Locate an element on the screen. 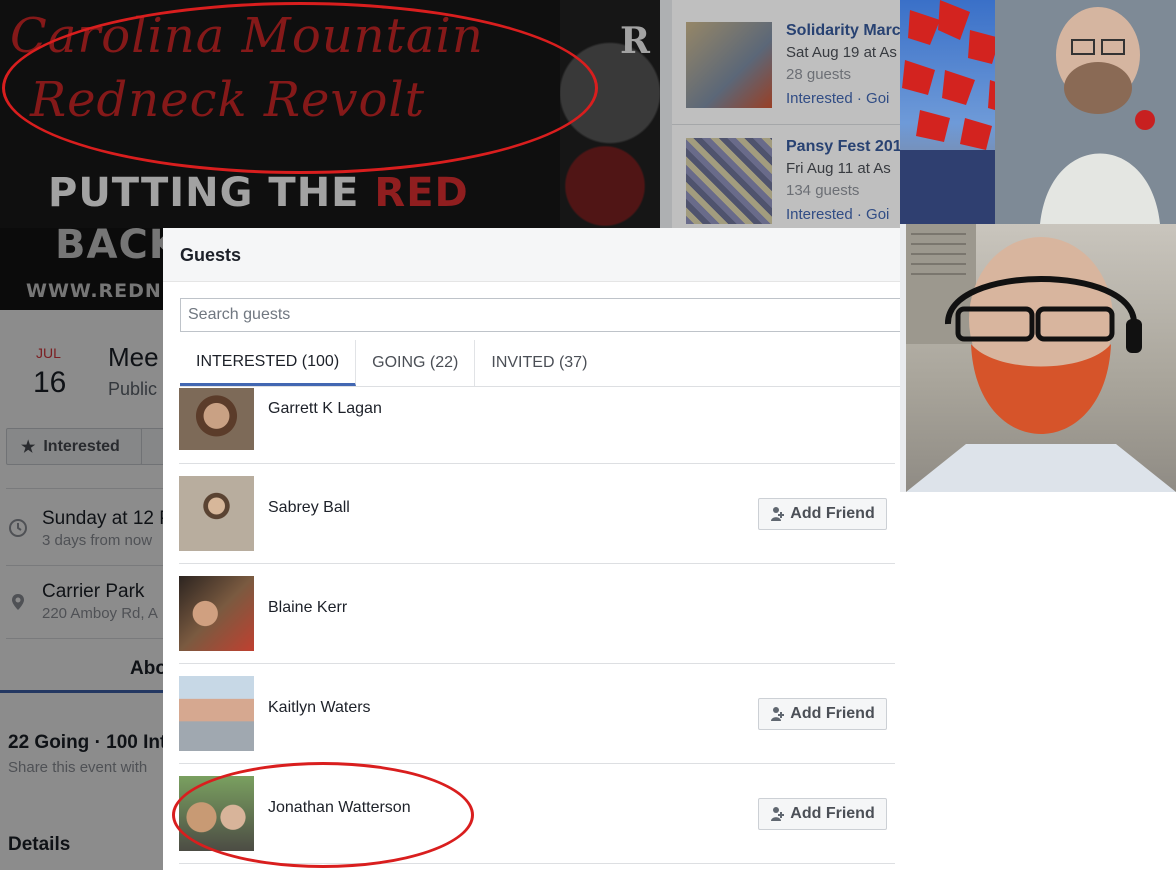 The width and height of the screenshot is (1176, 870). search-guests-input is located at coordinates (540, 315).